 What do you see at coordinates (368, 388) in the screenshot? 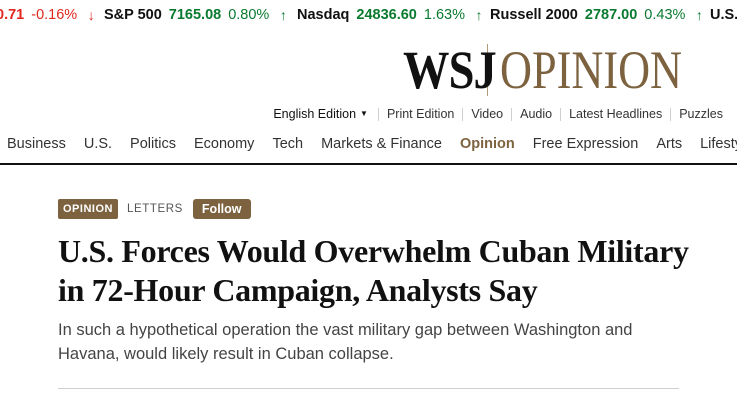
I see `divider` at bounding box center [368, 388].